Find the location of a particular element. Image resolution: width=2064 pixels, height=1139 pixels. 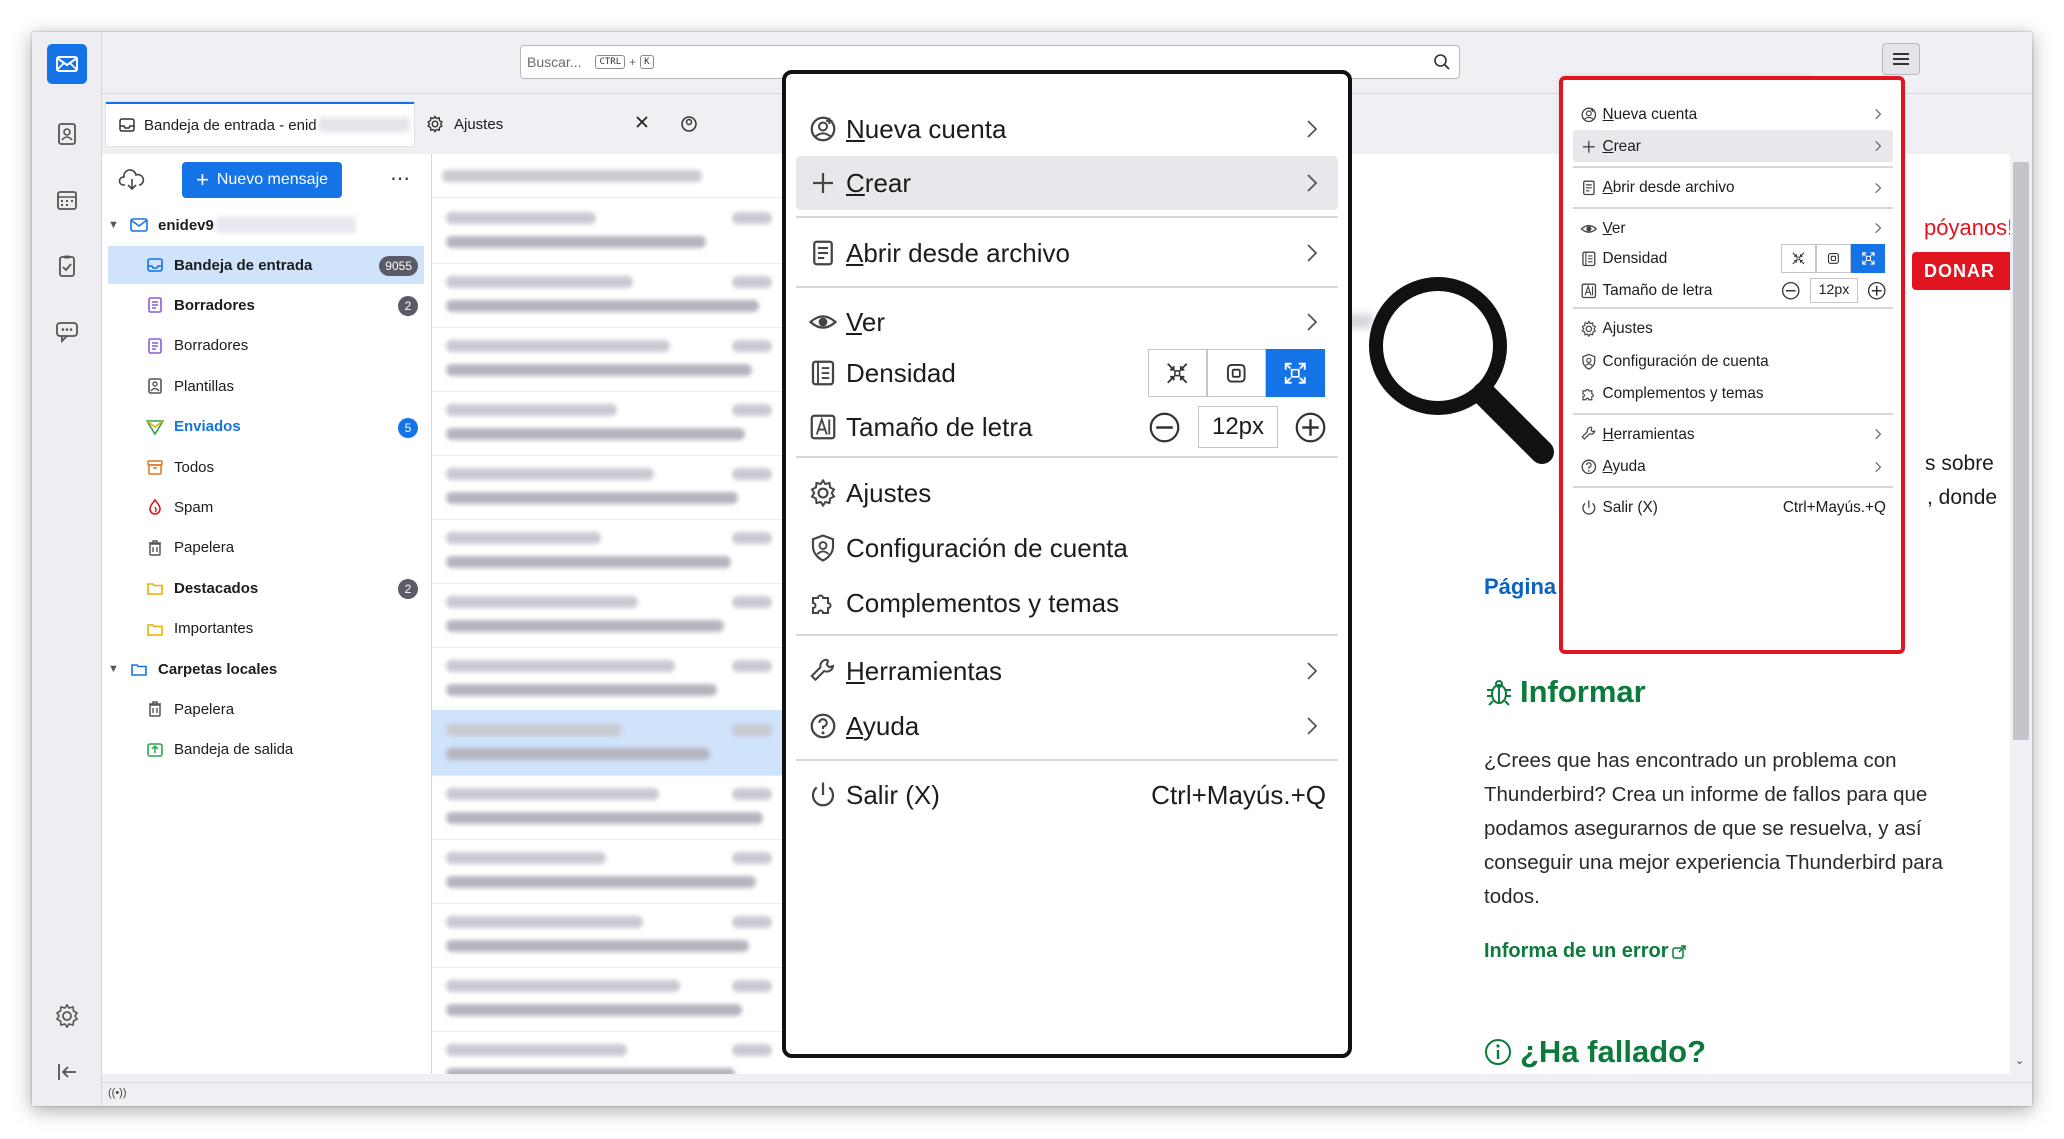

menu-abrir-archivo-label: Abrir desde archivo is located at coordinates (958, 253).